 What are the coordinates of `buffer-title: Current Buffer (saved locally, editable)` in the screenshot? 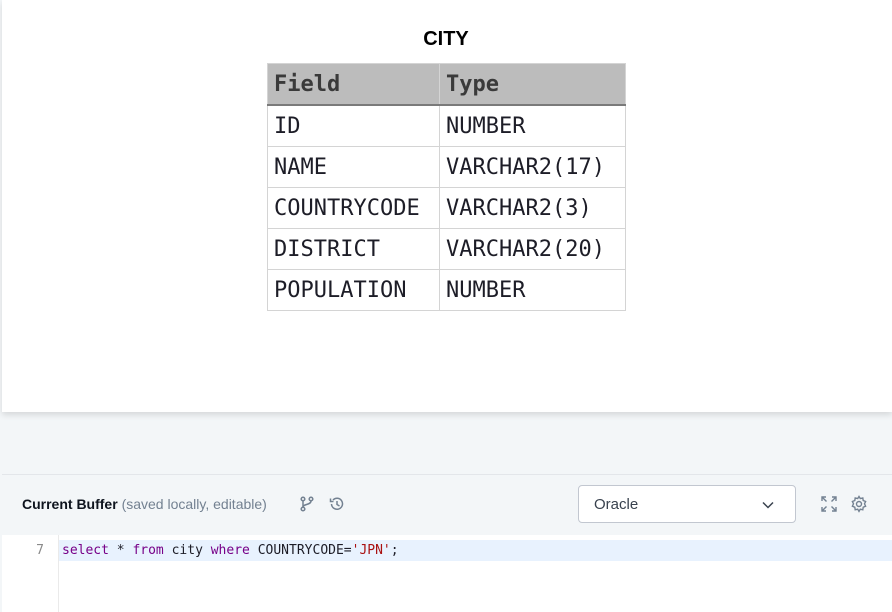 It's located at (144, 504).